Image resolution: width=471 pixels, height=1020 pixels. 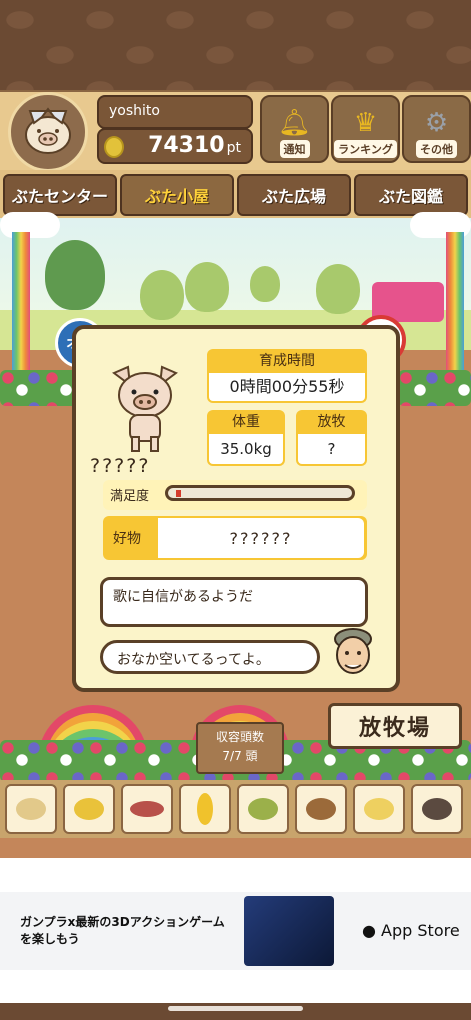 I want to click on feed-truffle-button, so click(x=437, y=809).